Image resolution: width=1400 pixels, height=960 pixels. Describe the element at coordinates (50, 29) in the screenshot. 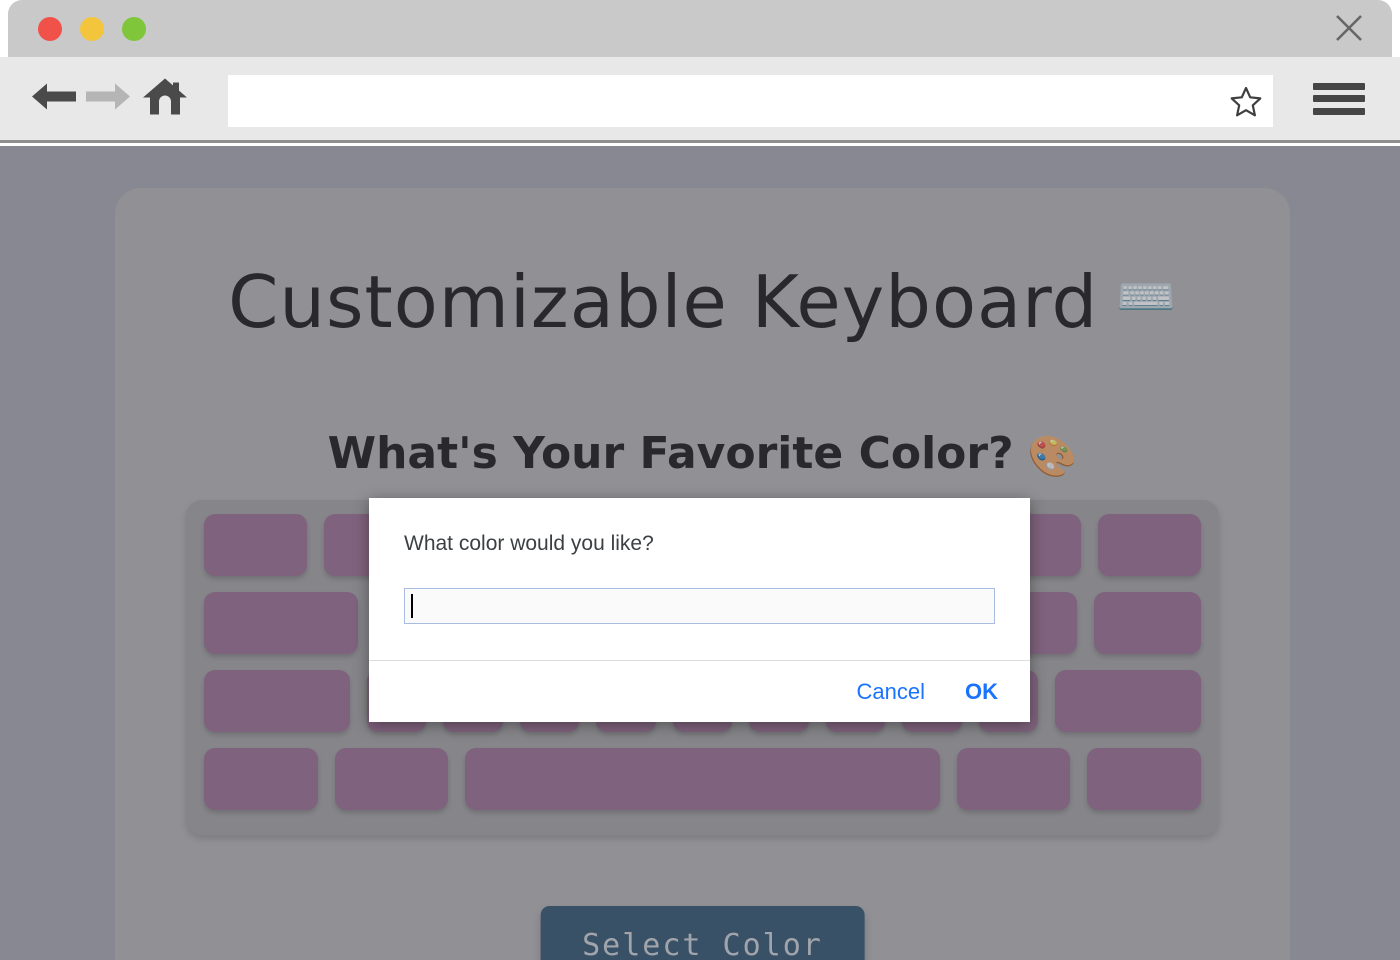

I see `window-close-dot` at that location.